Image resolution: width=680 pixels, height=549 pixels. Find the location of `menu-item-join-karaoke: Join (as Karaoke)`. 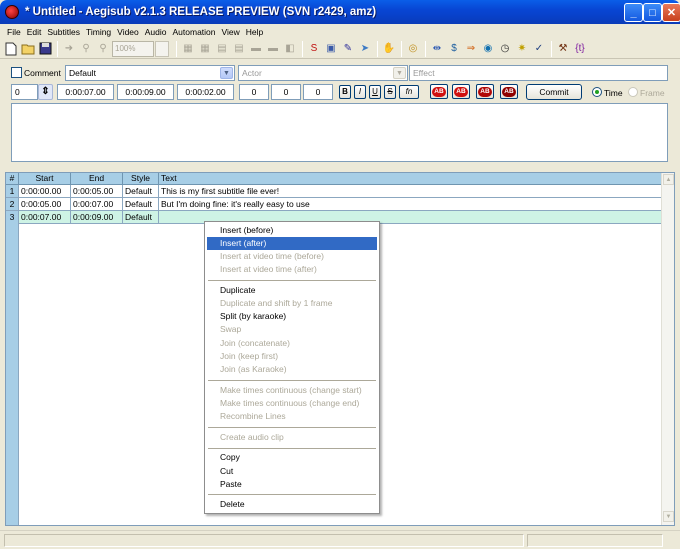

menu-item-join-karaoke: Join (as Karaoke) is located at coordinates (292, 369).